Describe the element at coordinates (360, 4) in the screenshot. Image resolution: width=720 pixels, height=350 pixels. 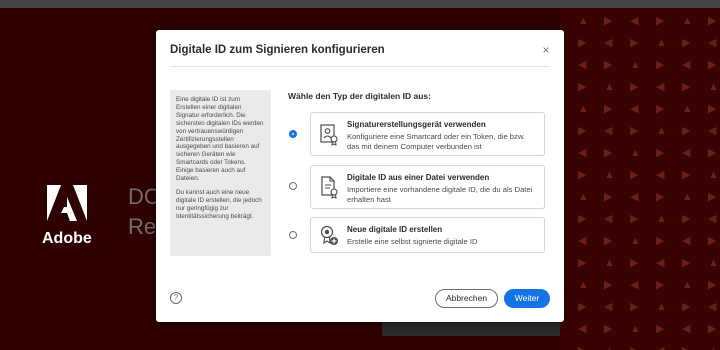
I see `window-top-bar` at that location.